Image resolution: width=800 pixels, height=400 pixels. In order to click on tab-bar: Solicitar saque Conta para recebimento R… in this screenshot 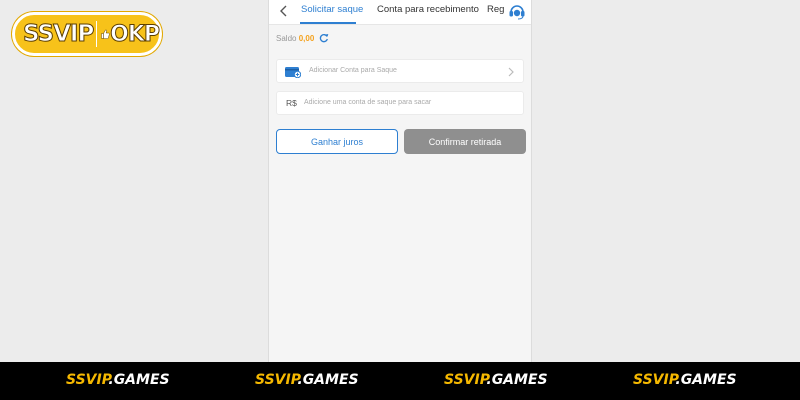, I will do `click(400, 12)`.